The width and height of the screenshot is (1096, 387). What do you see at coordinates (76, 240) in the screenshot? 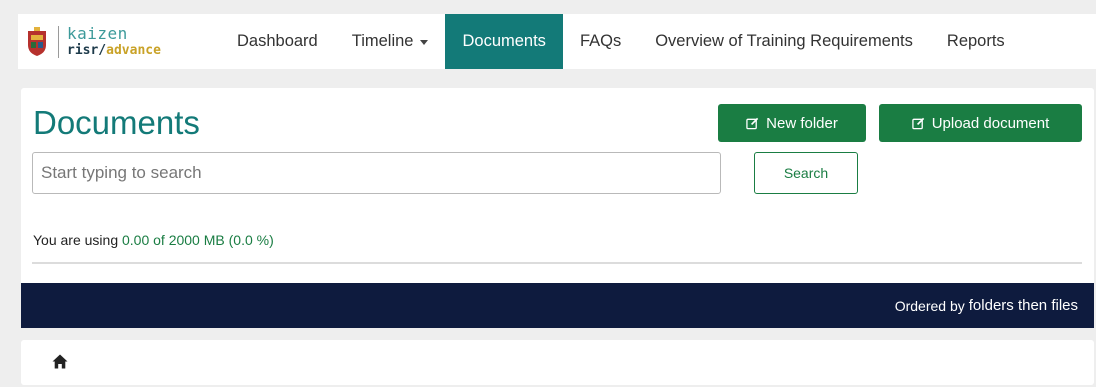
I see `usage-prefix: You are using` at bounding box center [76, 240].